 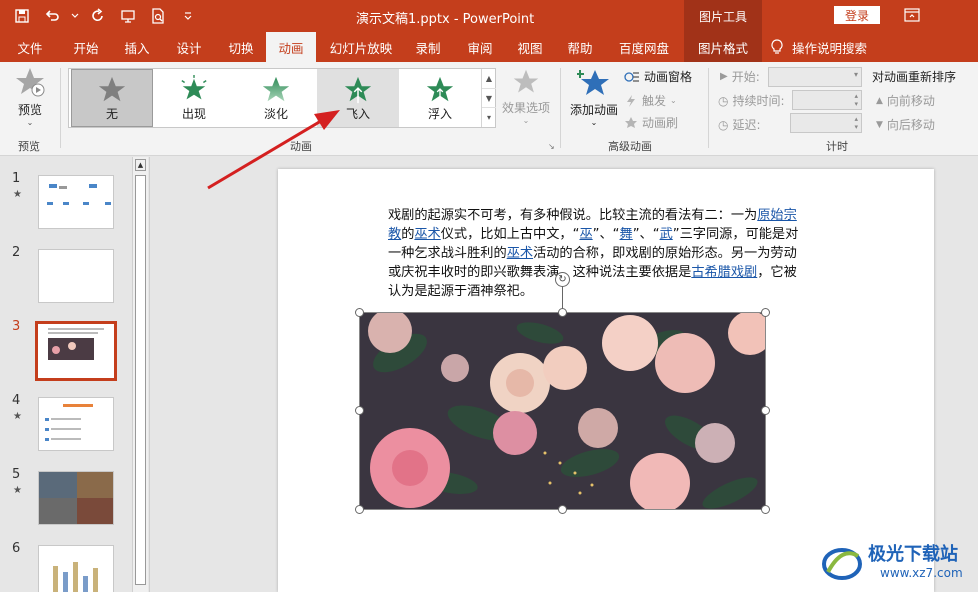 I want to click on effect-options-star-icon, so click(x=526, y=81).